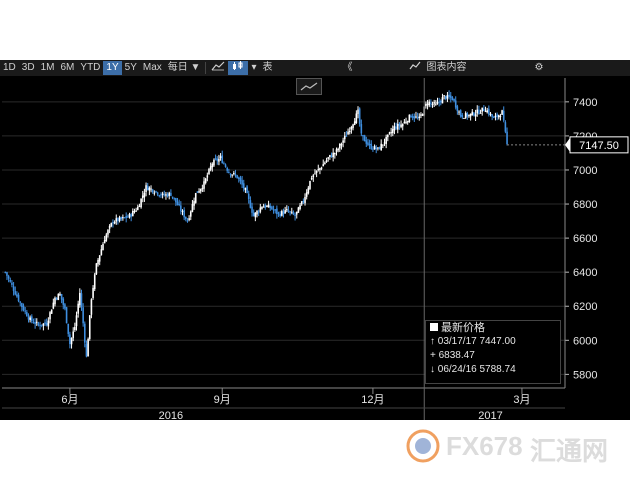  I want to click on watermark: FX678 汇通网, so click(507, 445).